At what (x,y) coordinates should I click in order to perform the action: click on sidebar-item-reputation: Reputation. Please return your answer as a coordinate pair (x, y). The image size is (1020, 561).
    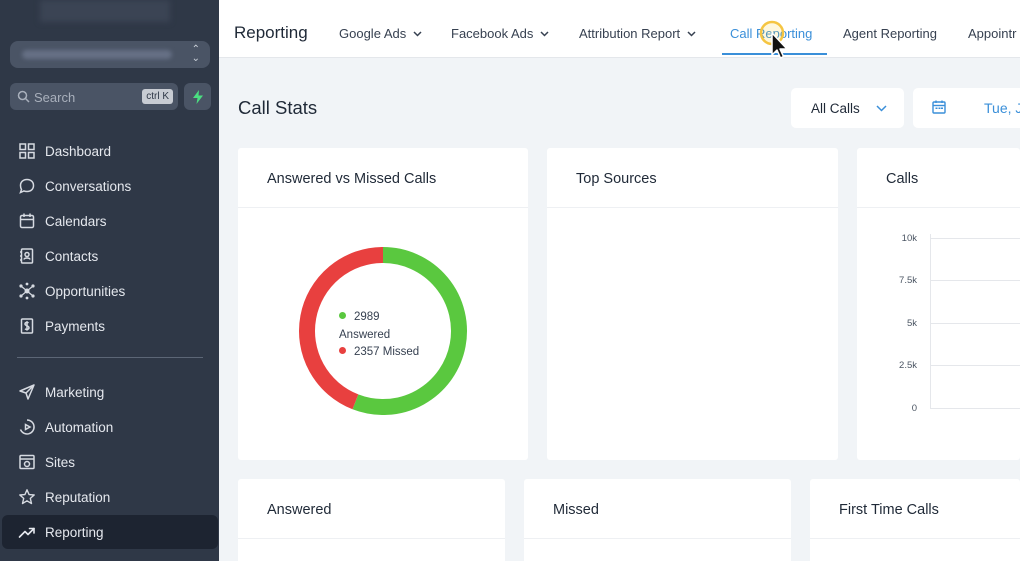
    Looking at the image, I should click on (110, 497).